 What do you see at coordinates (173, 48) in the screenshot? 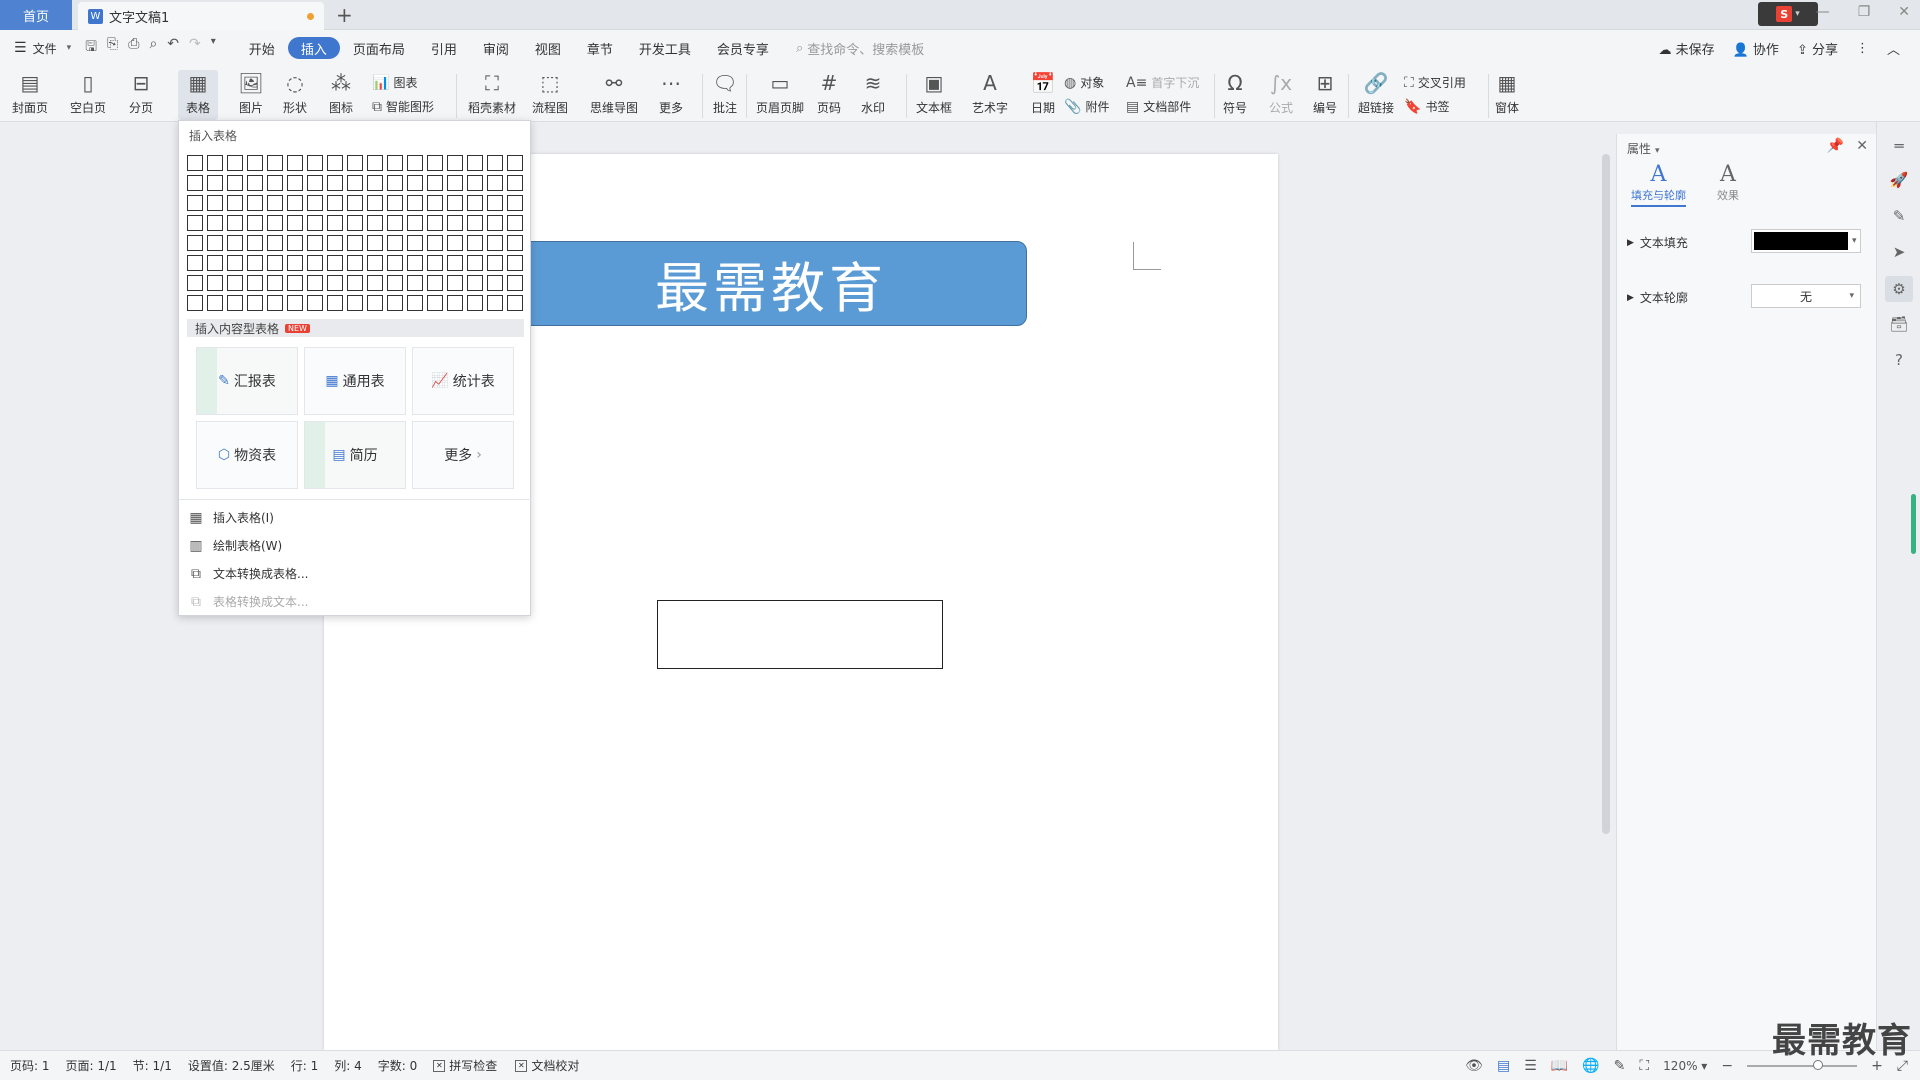
I see `undo-icon: ↶` at bounding box center [173, 48].